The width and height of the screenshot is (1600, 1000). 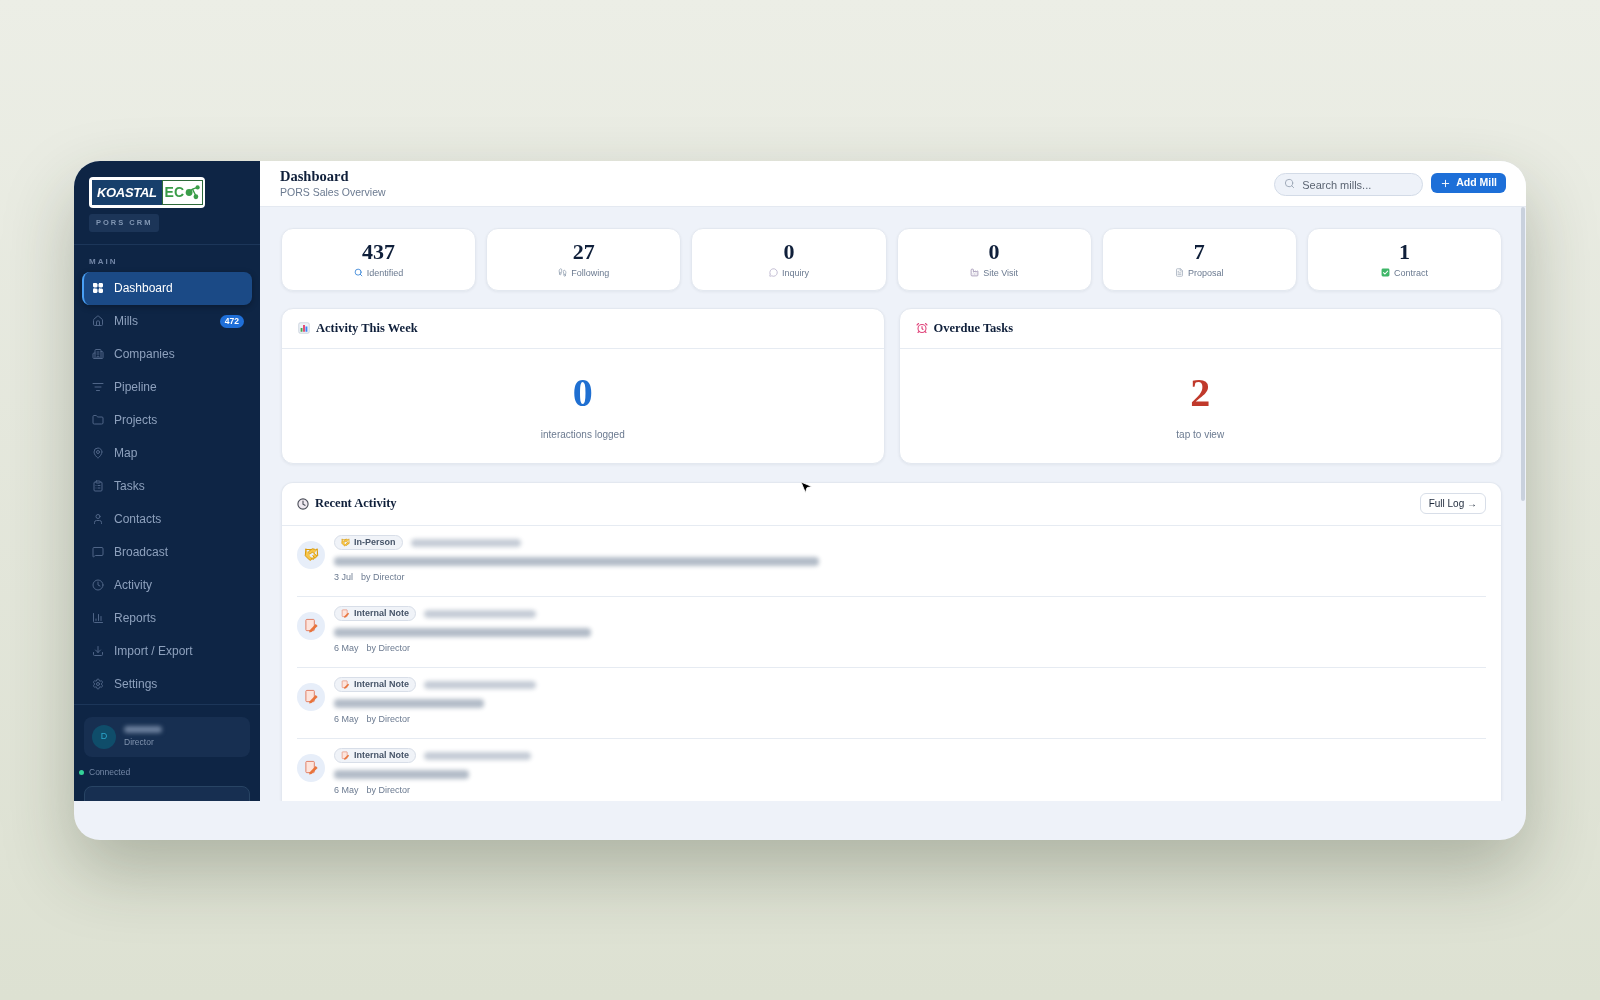 I want to click on filter-icon, so click(x=98, y=387).